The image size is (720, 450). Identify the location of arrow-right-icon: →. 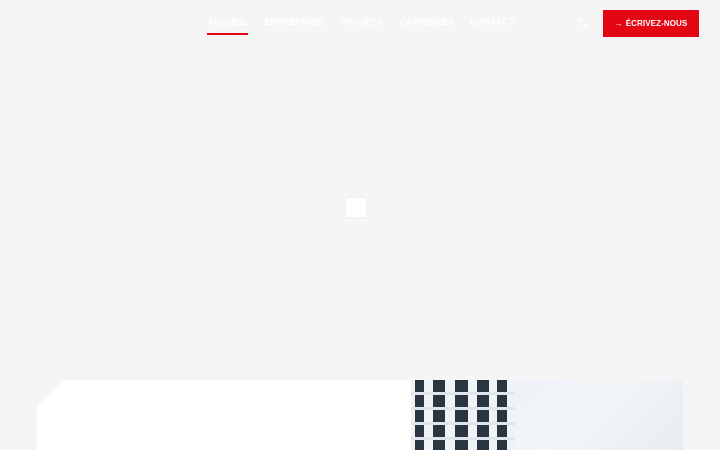
(618, 23).